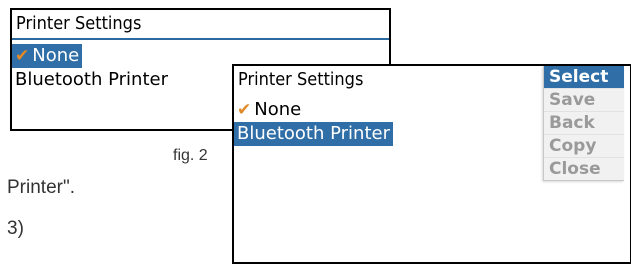  I want to click on body-text-line: Printer"., so click(41, 187).